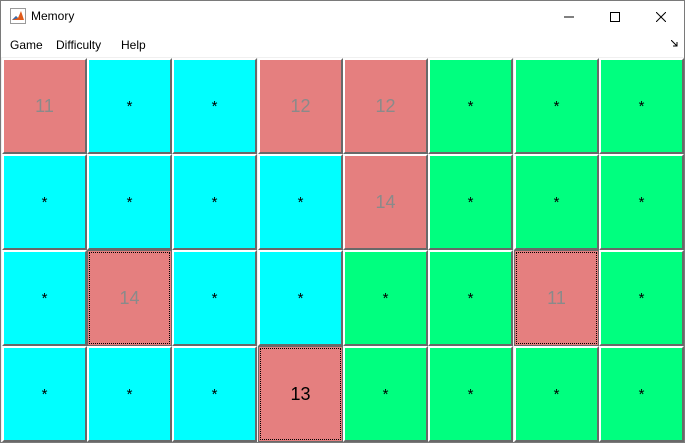 This screenshot has height=443, width=685. What do you see at coordinates (78, 45) in the screenshot?
I see `menu-difficulty: Difficulty` at bounding box center [78, 45].